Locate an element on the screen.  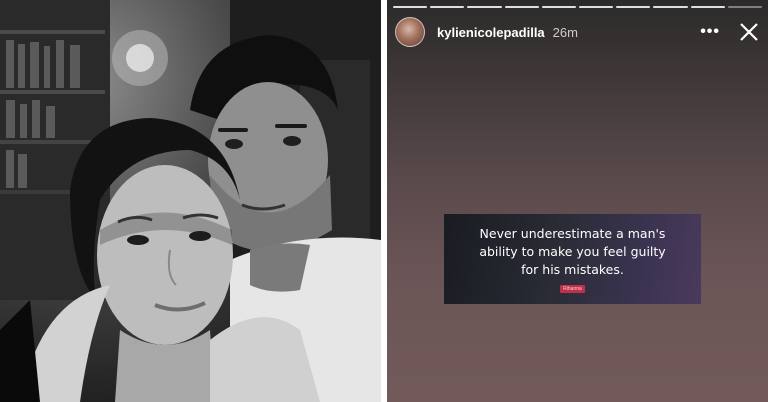
more-dots-icon: ••• is located at coordinates (710, 32).